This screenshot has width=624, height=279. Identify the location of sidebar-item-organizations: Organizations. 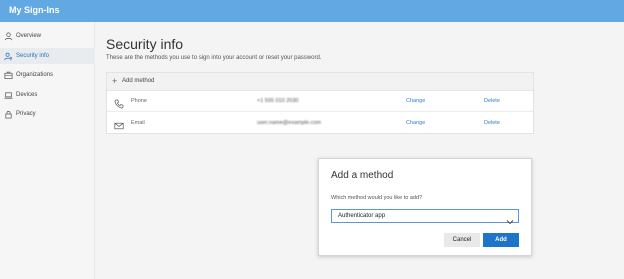
(47, 75).